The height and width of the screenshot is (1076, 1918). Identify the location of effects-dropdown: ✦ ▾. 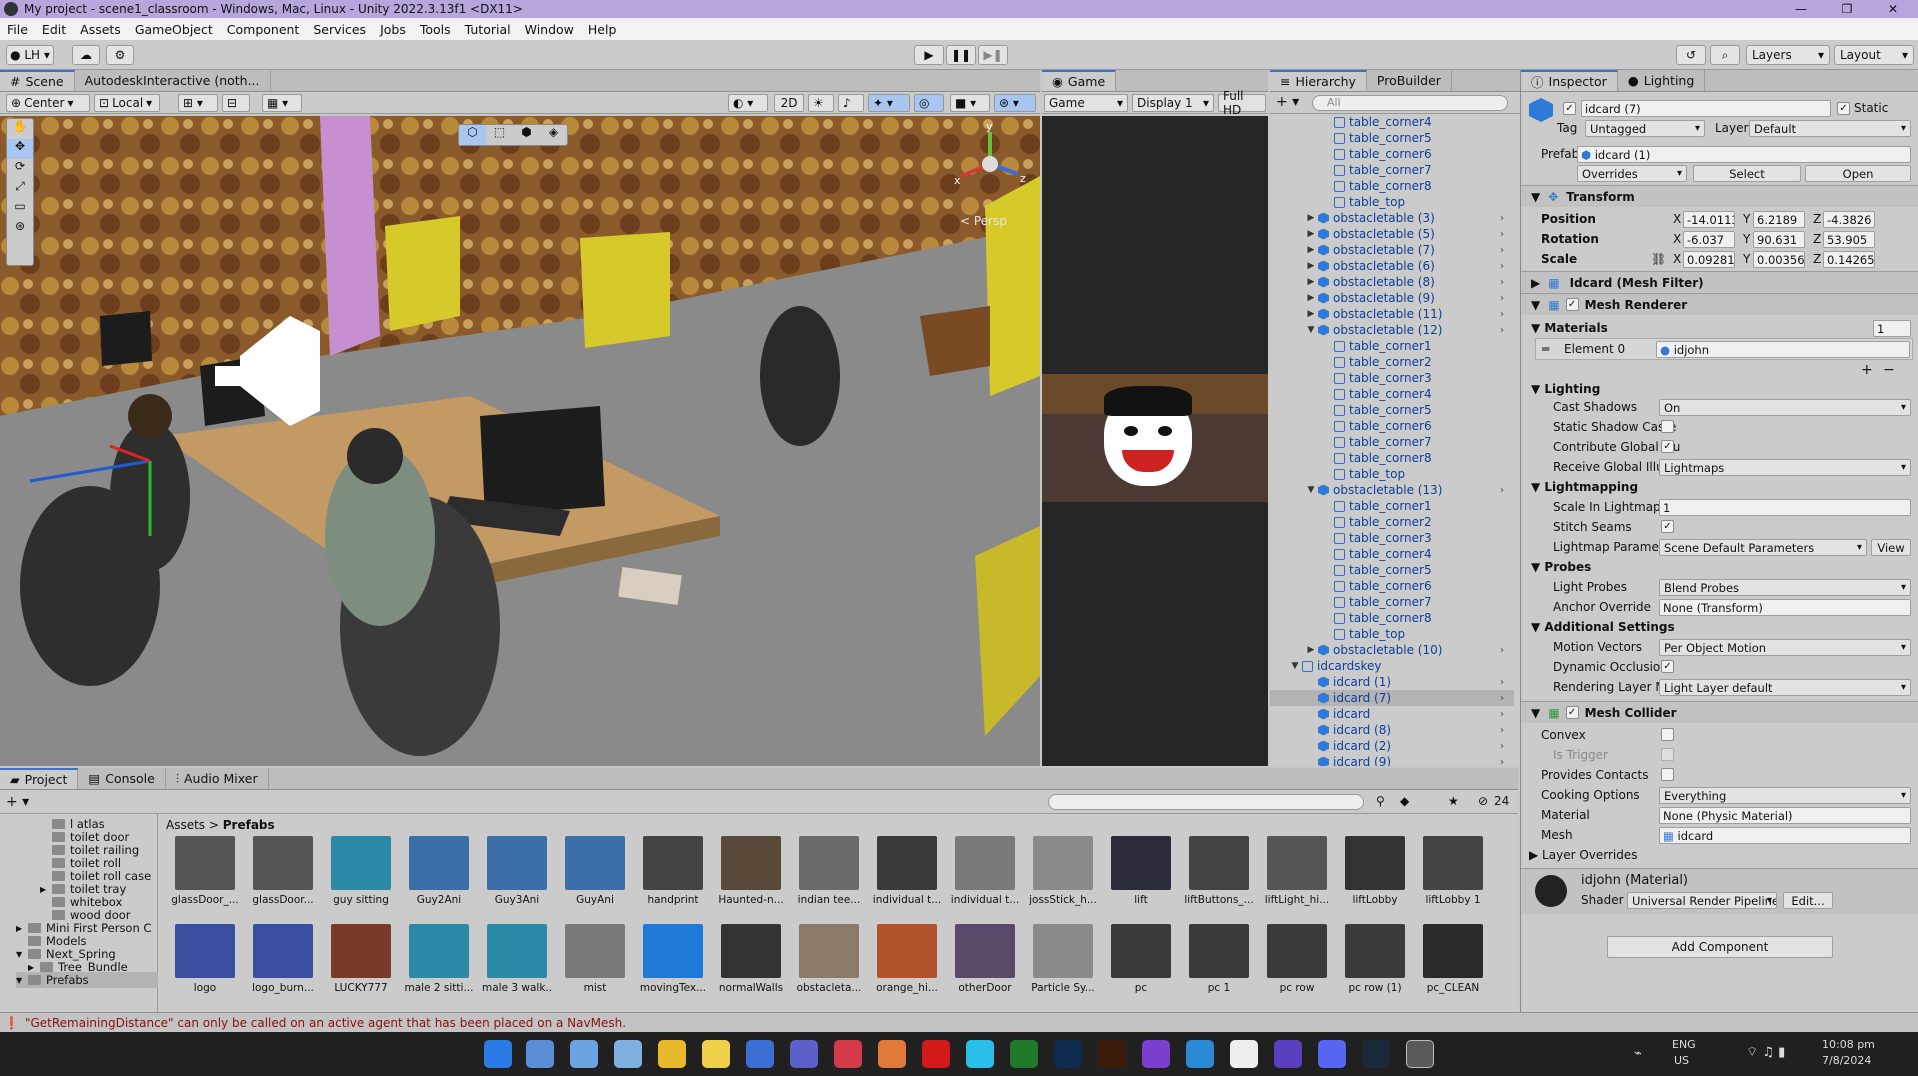
(889, 103).